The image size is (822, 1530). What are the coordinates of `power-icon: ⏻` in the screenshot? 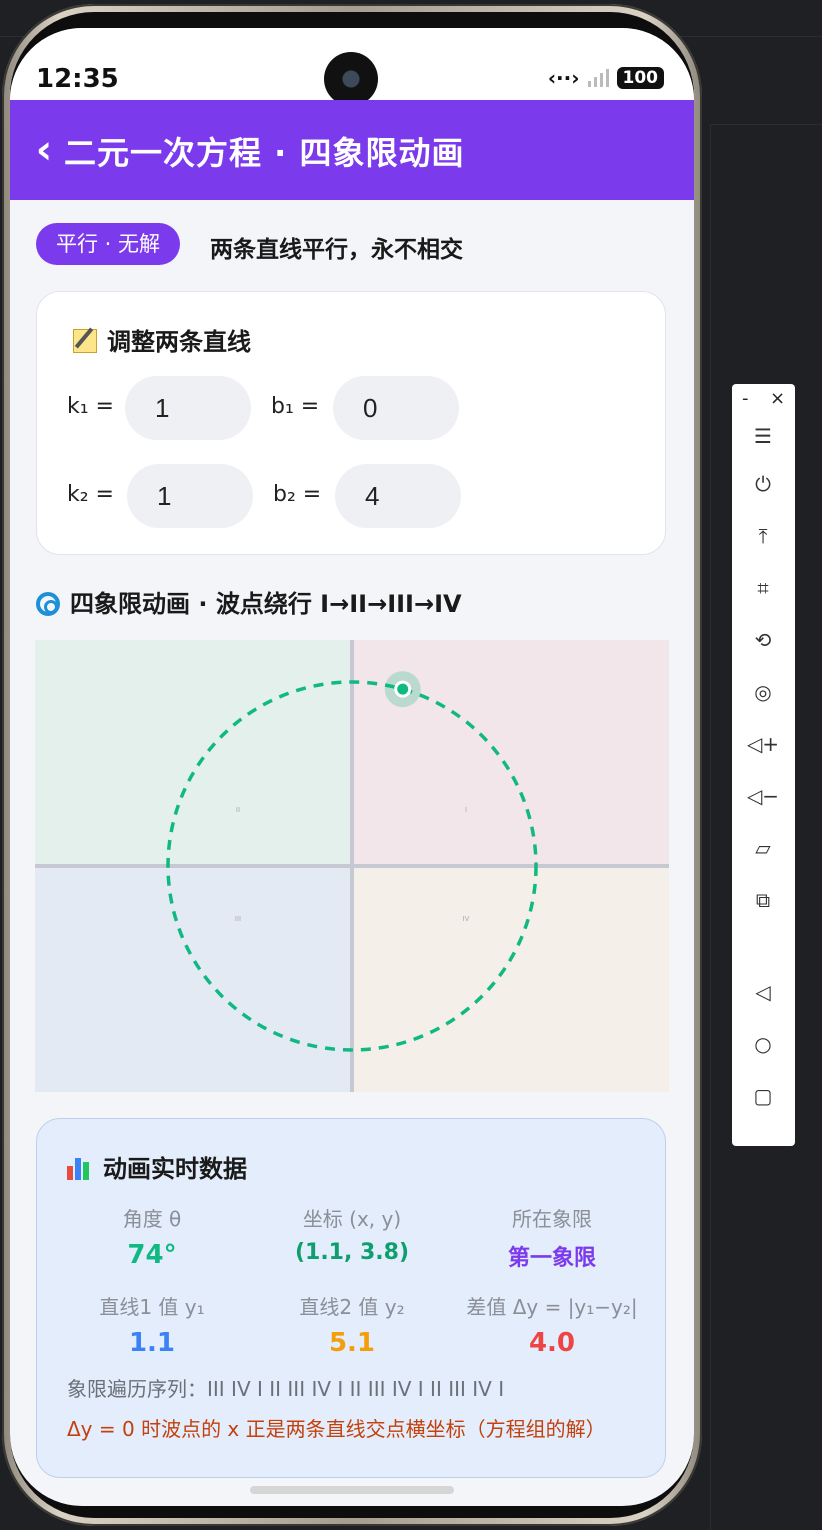 It's located at (763, 484).